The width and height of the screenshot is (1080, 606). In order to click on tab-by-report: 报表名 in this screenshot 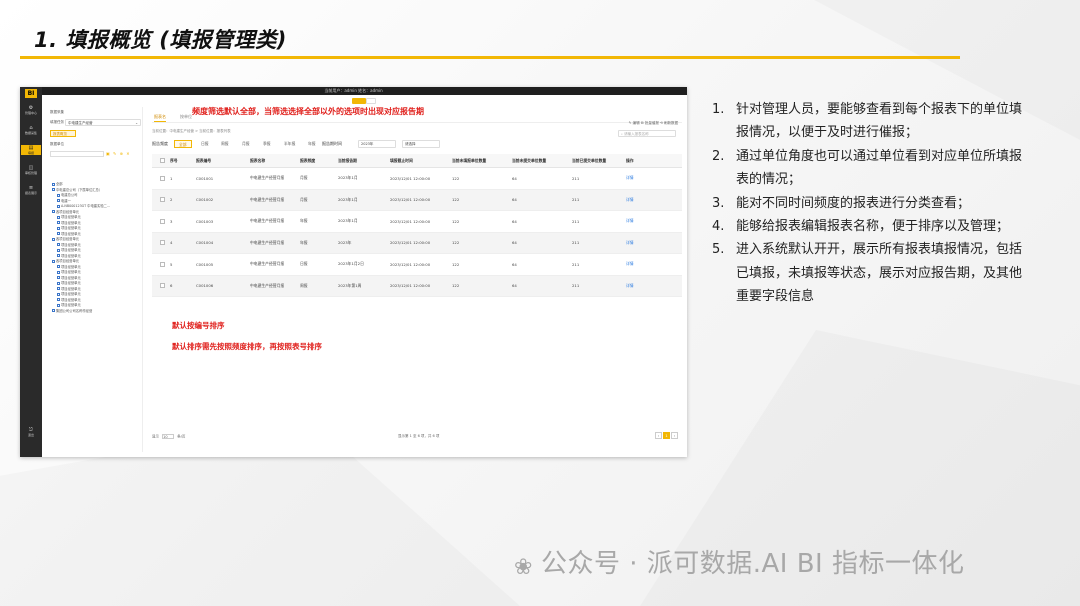, I will do `click(160, 117)`.